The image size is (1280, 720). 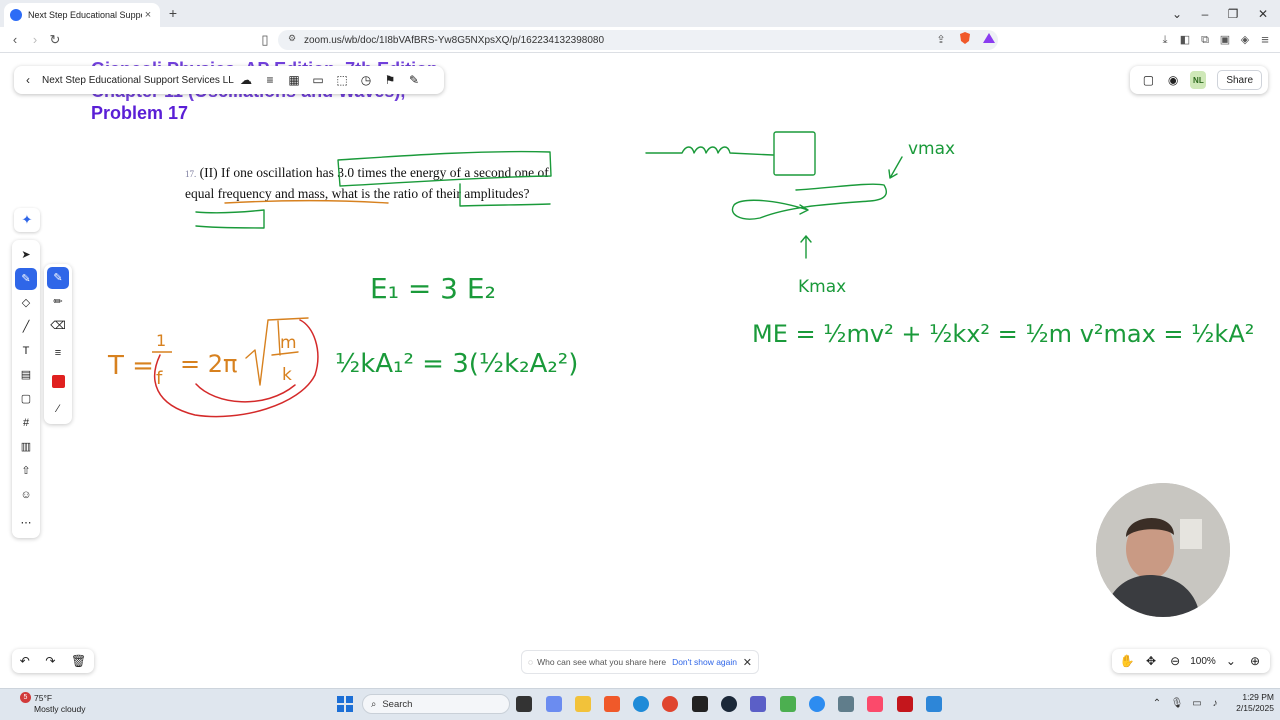 I want to click on redo-icon: ↷, so click(x=50, y=661).